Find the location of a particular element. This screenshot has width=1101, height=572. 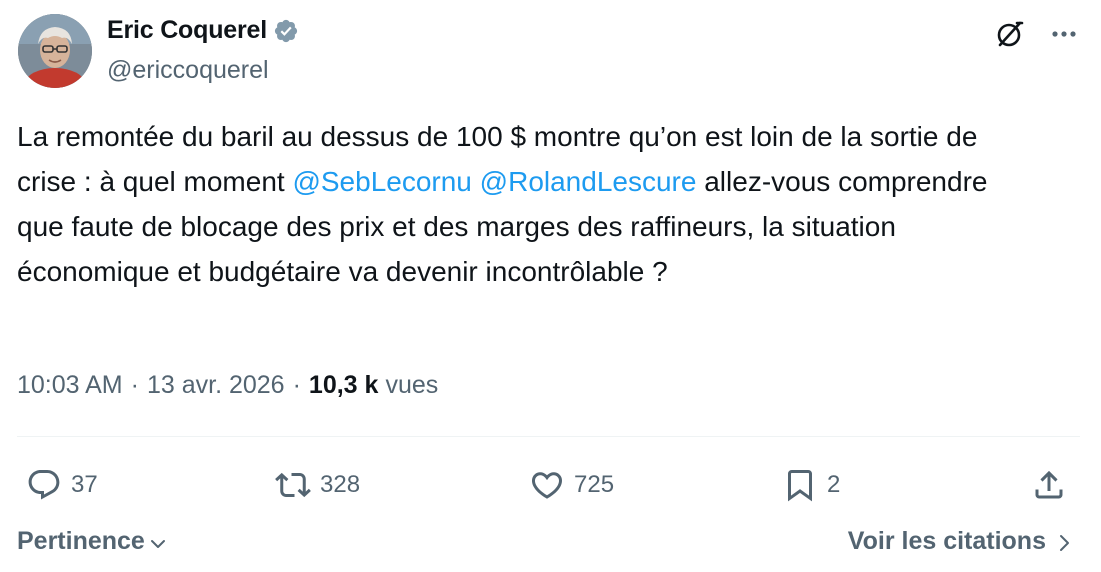

retweet-button: 328 is located at coordinates (317, 485).